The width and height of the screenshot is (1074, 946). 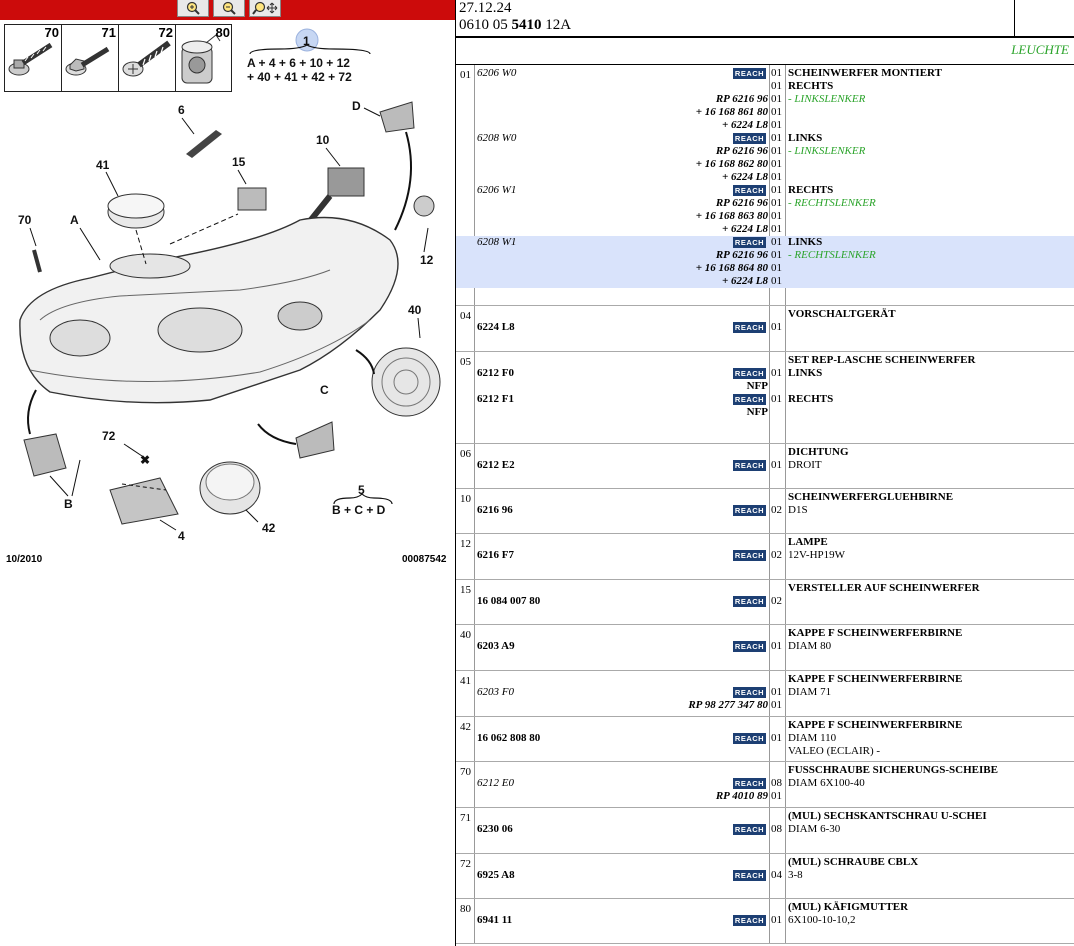 What do you see at coordinates (356, 106) in the screenshot?
I see `label-D: D` at bounding box center [356, 106].